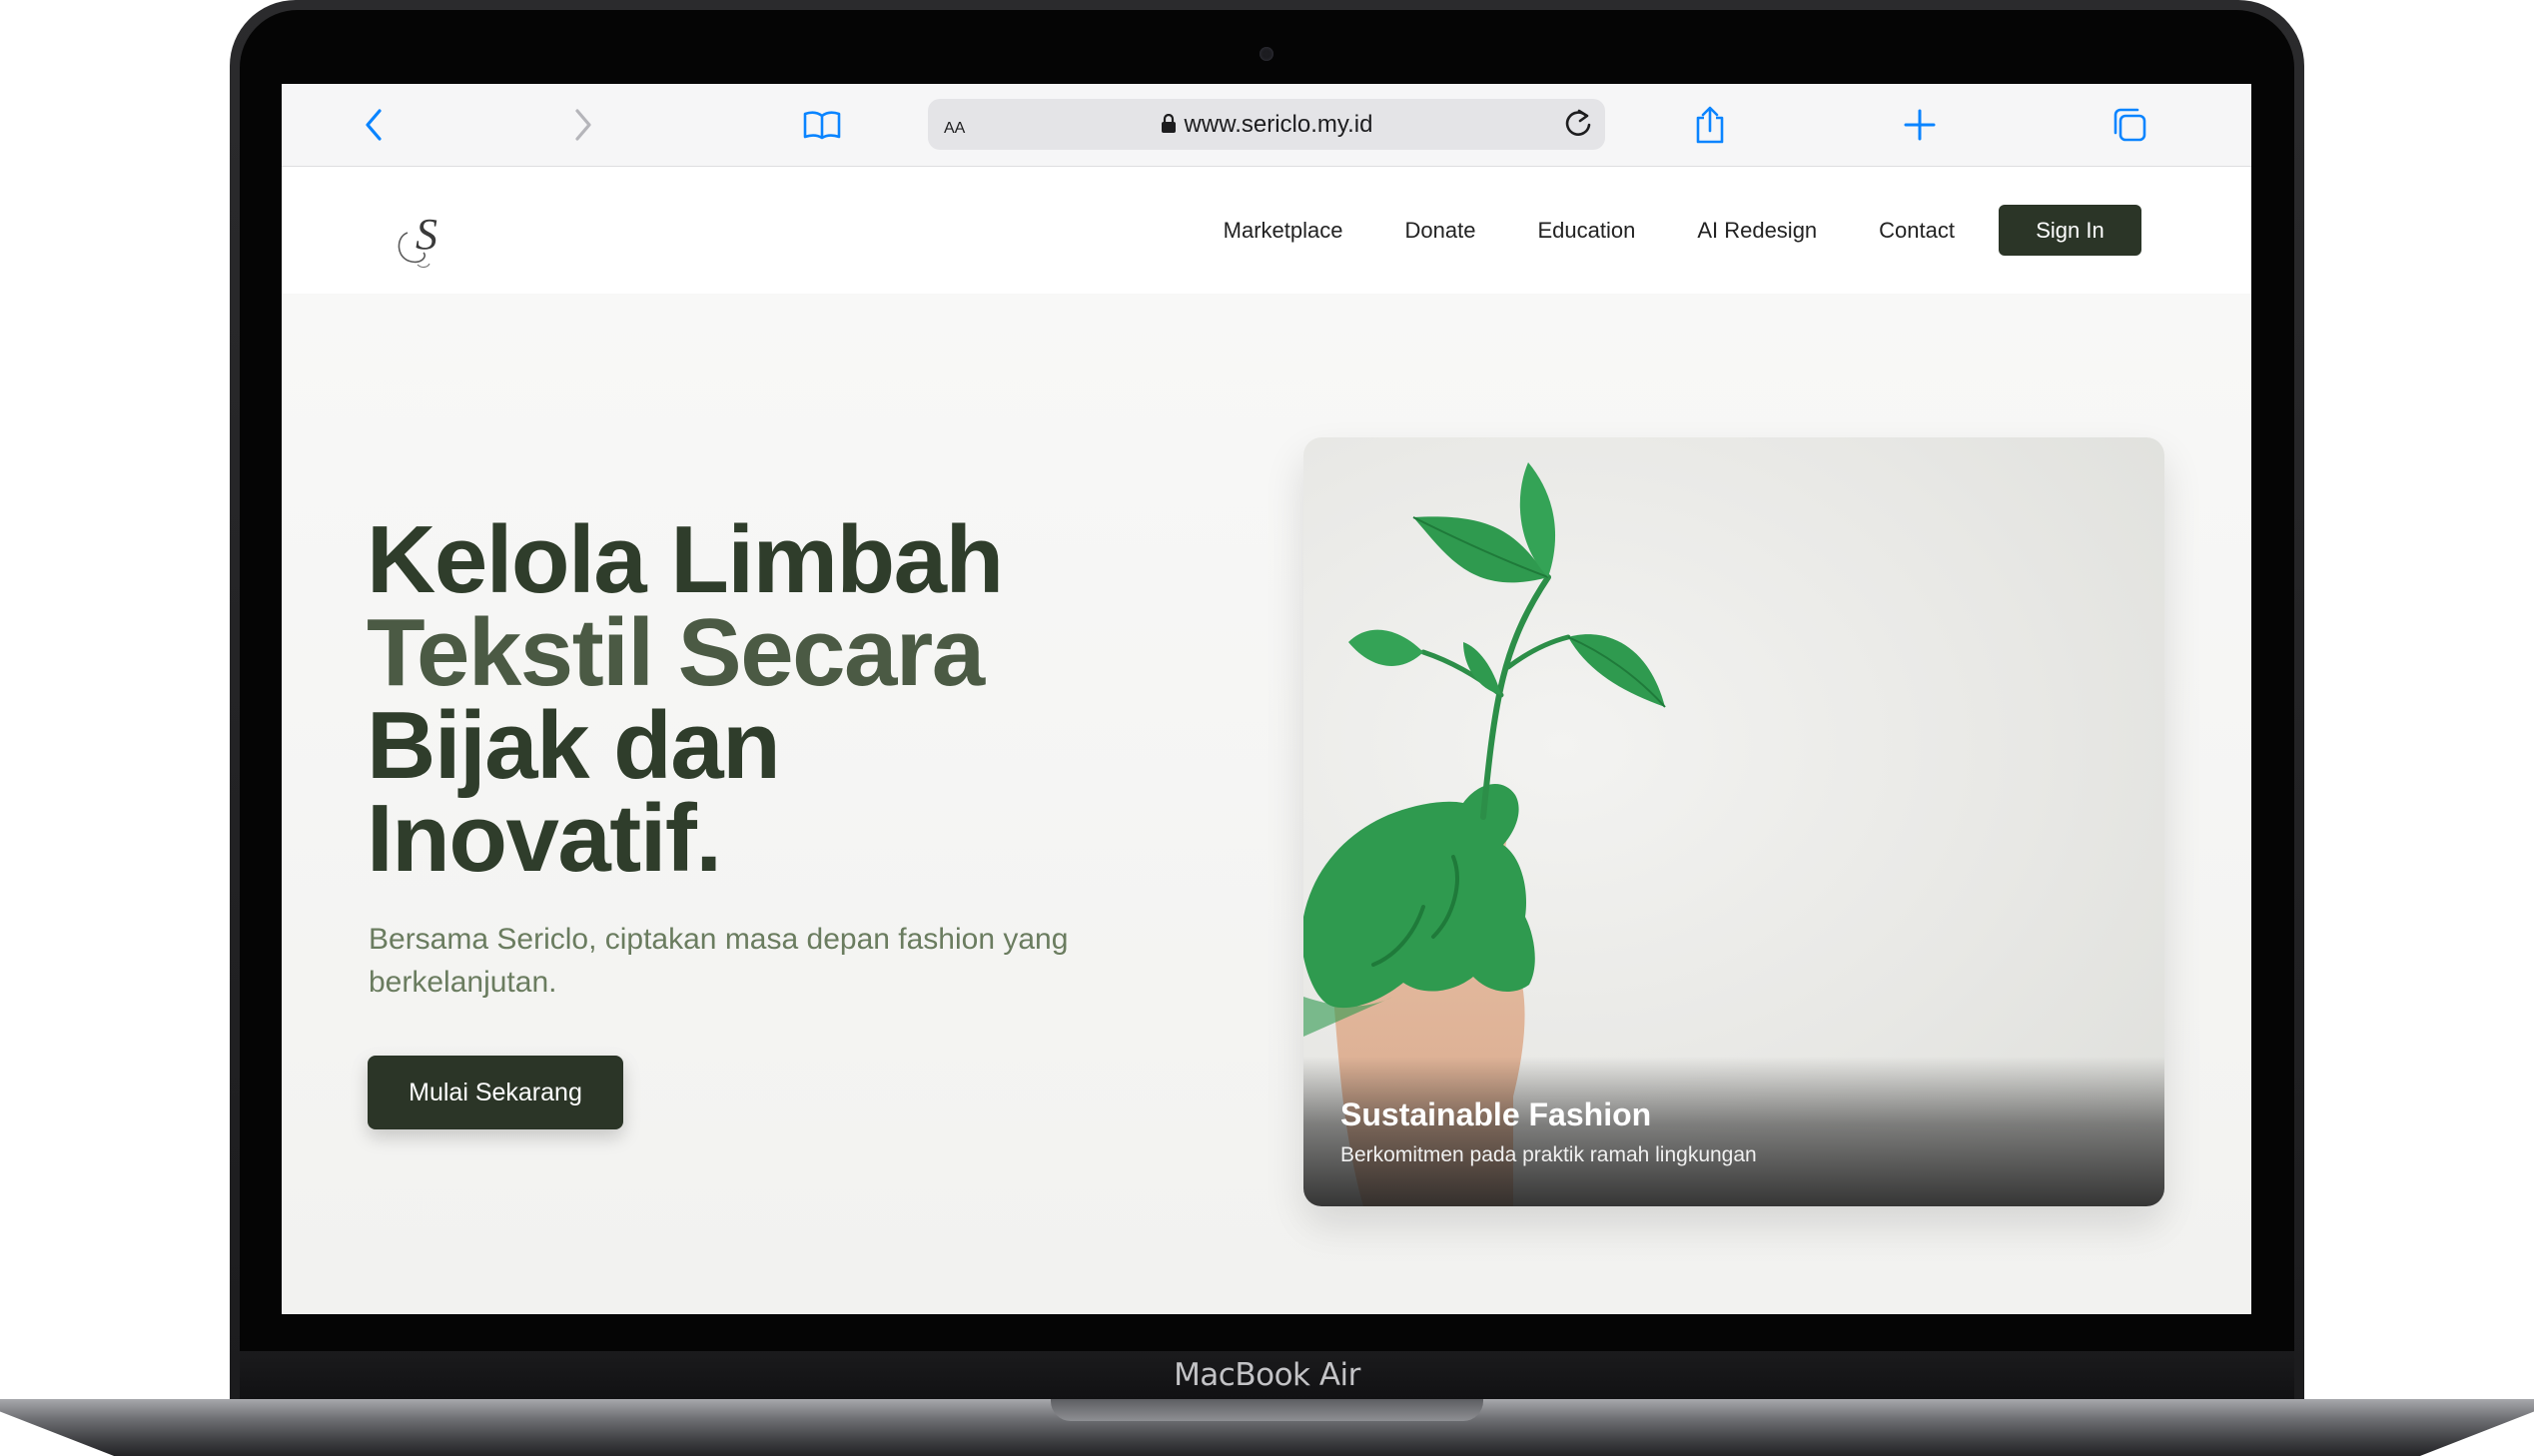 The height and width of the screenshot is (1456, 2534). Describe the element at coordinates (686, 559) in the screenshot. I see `hero-title-line-1: Kelola Limbah` at that location.